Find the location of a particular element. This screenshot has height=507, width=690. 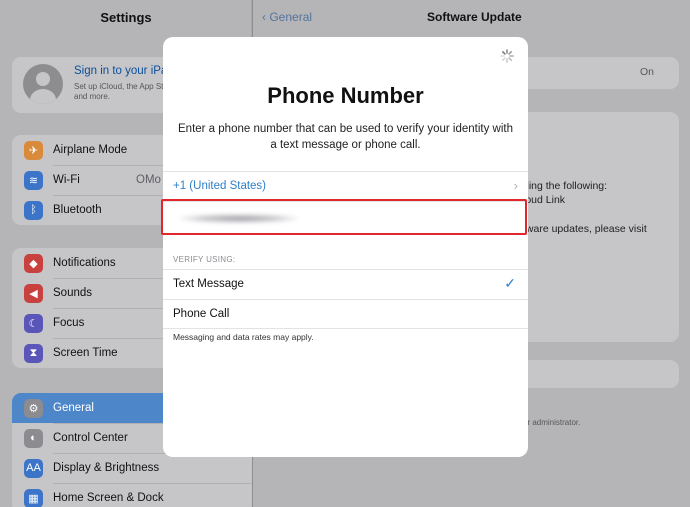

bluetooth-icon: ᛒ is located at coordinates (33, 210).